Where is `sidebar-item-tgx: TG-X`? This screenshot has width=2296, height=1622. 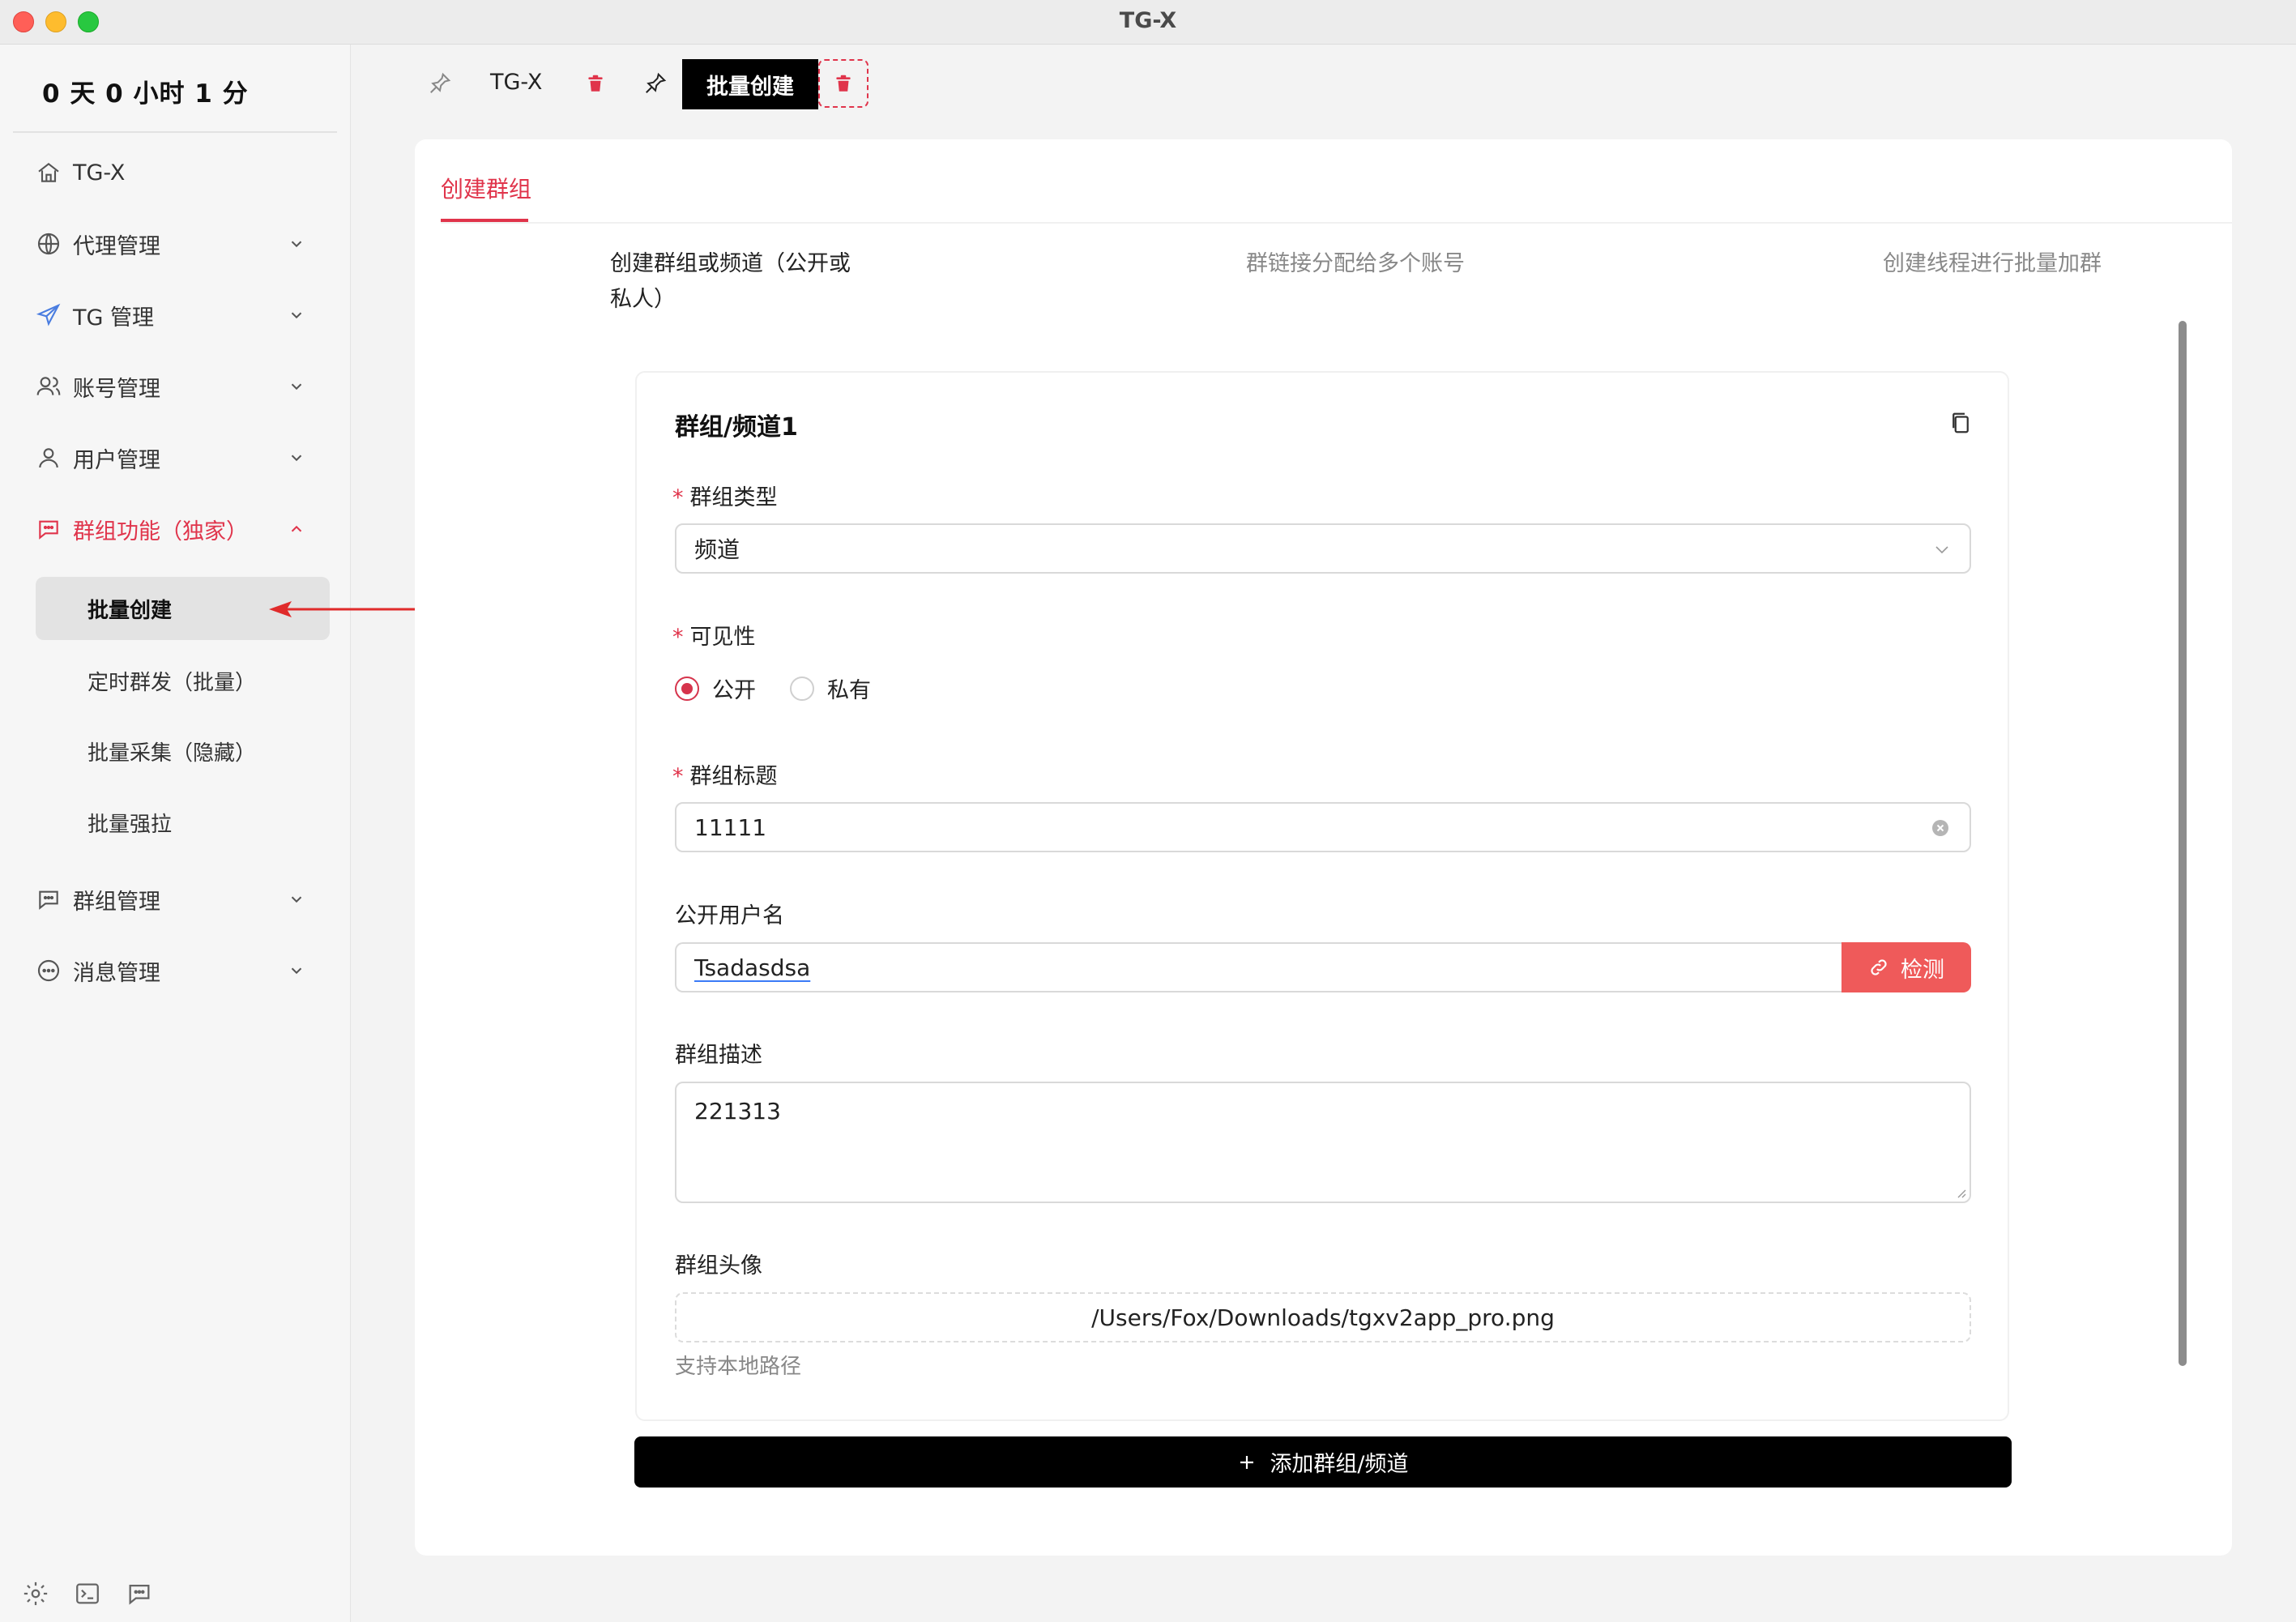
sidebar-item-tgx: TG-X is located at coordinates (175, 172).